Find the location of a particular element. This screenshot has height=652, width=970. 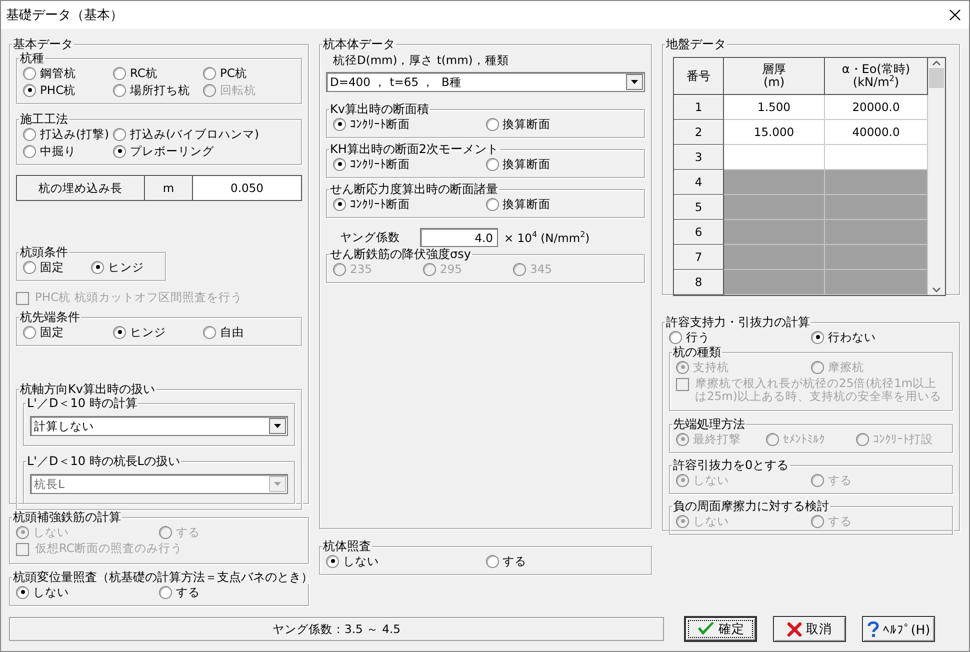

group-title: 基本データ is located at coordinates (43, 44).